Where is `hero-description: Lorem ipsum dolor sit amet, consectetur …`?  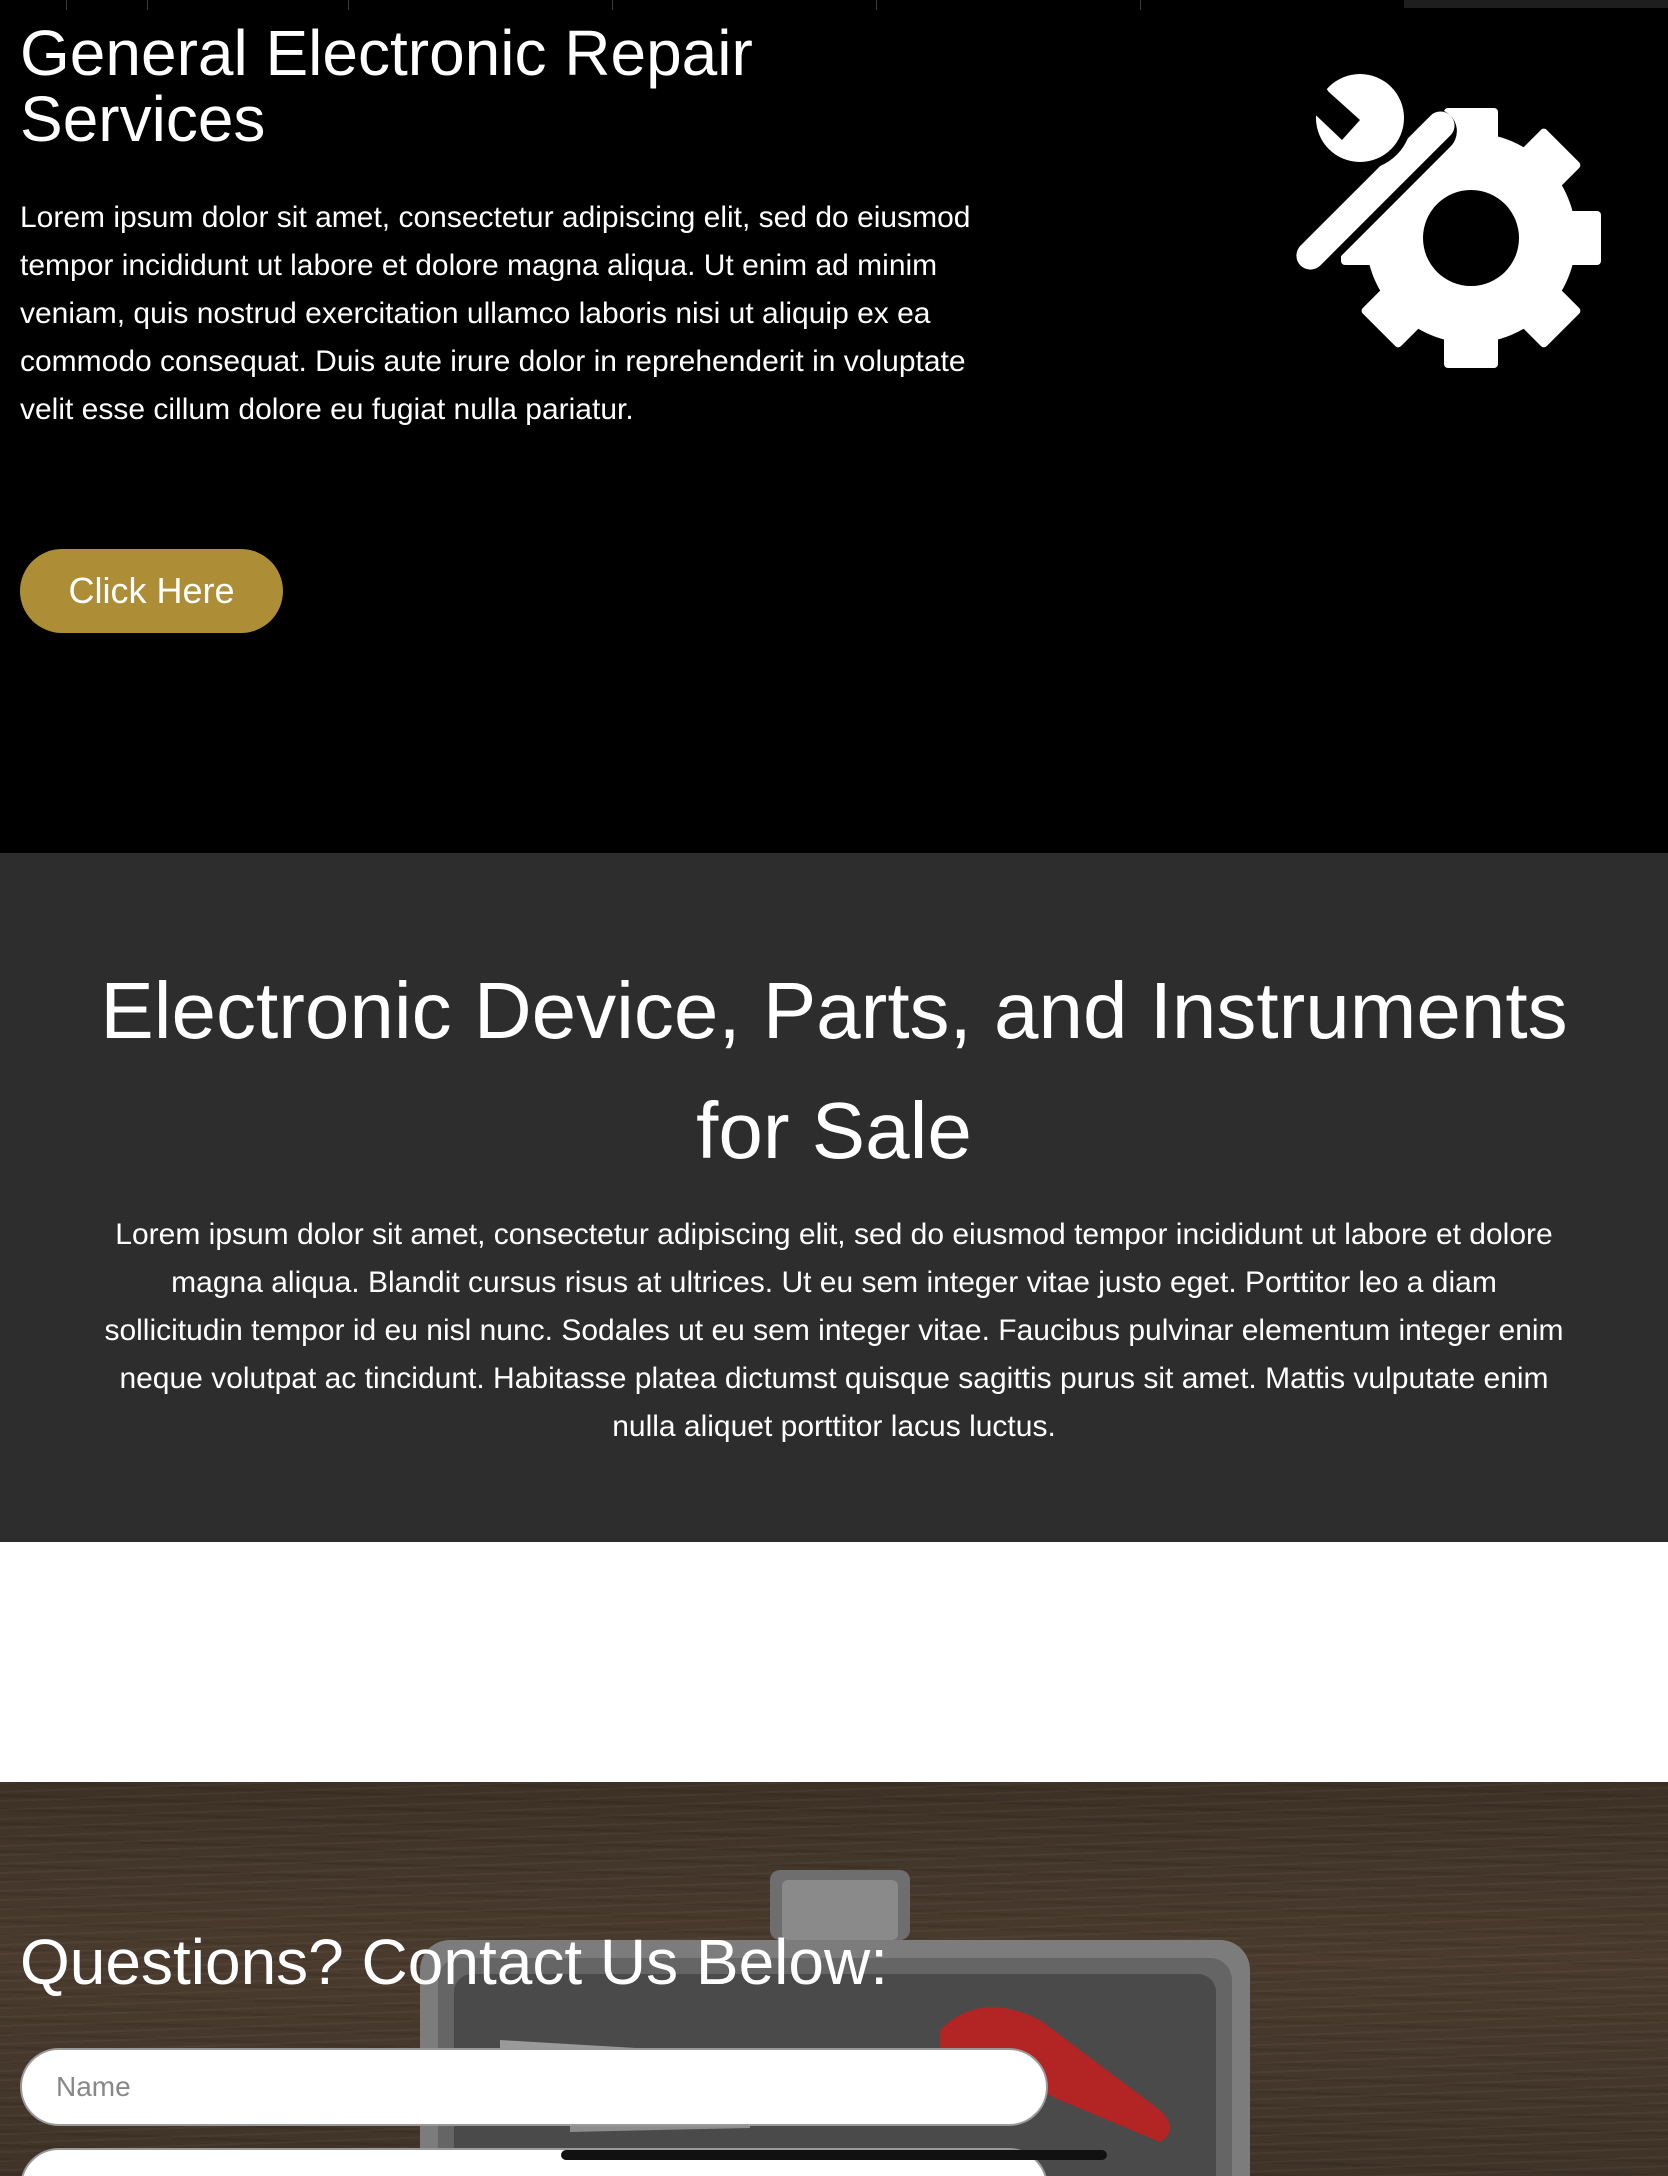 hero-description: Lorem ipsum dolor sit amet, consectetur … is located at coordinates (495, 313).